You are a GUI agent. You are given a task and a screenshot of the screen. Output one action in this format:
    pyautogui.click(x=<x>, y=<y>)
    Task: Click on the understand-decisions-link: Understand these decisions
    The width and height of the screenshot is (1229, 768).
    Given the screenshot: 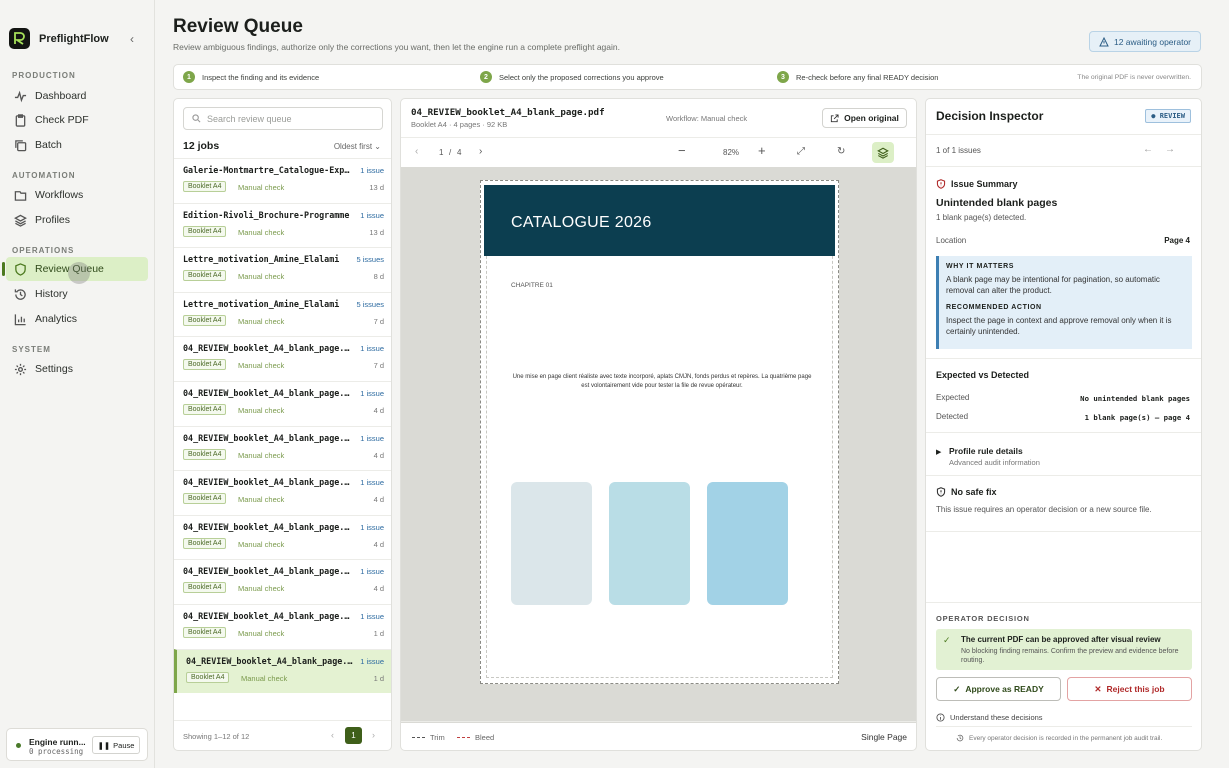 What is the action you would take?
    pyautogui.click(x=989, y=717)
    